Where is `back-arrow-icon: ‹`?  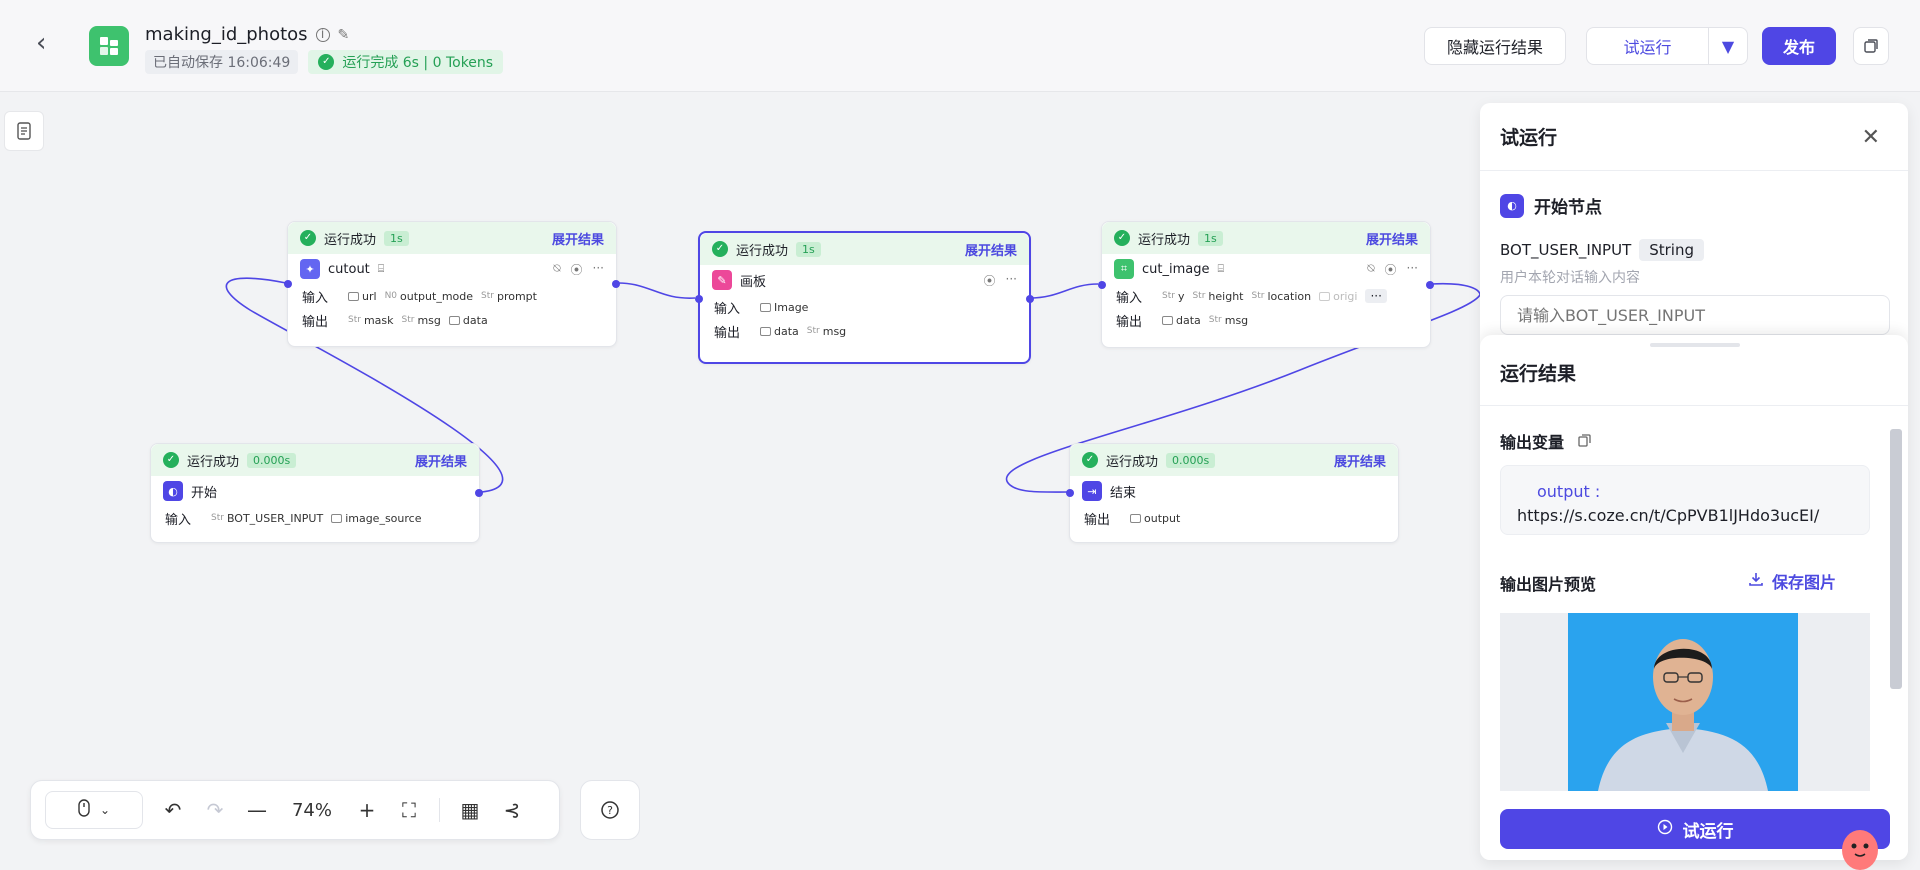
back-arrow-icon: ‹ is located at coordinates (48, 43).